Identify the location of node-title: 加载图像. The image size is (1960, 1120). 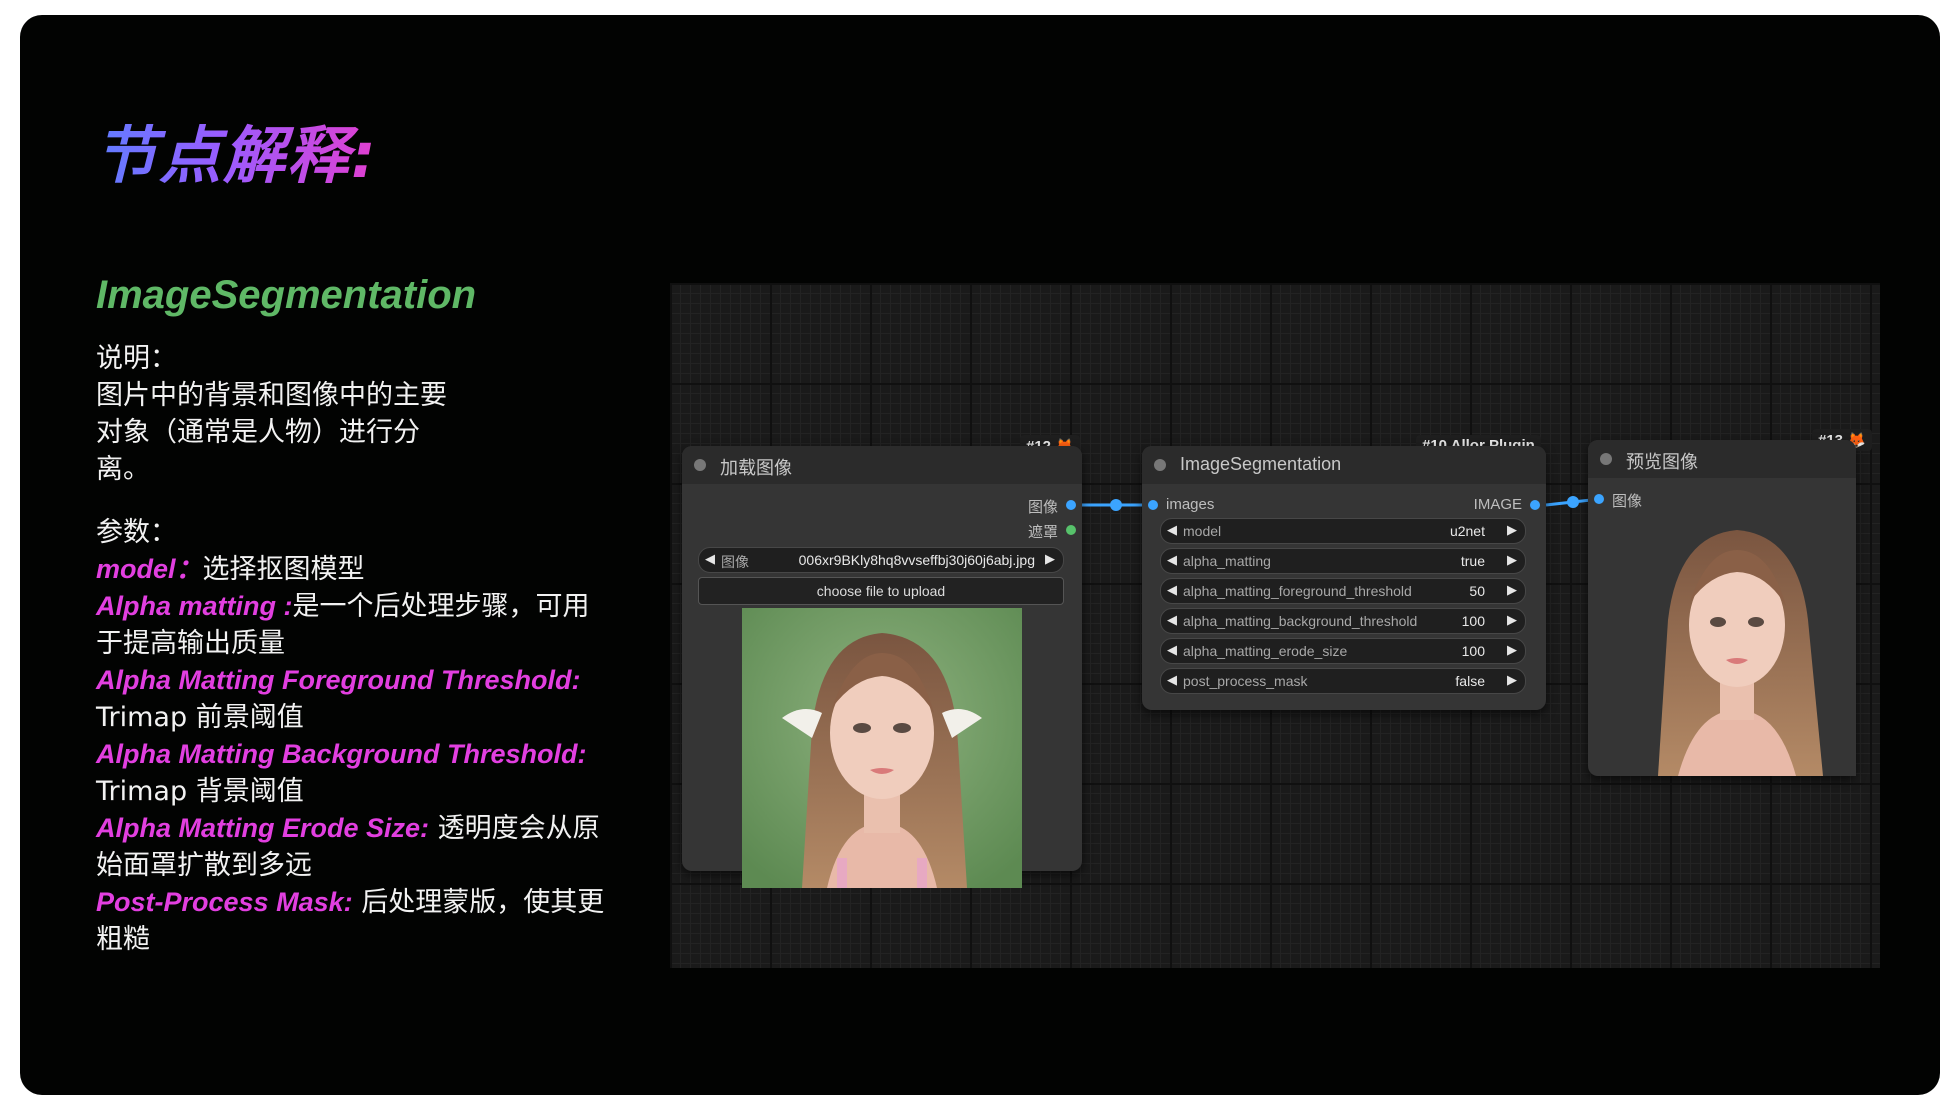
(756, 468).